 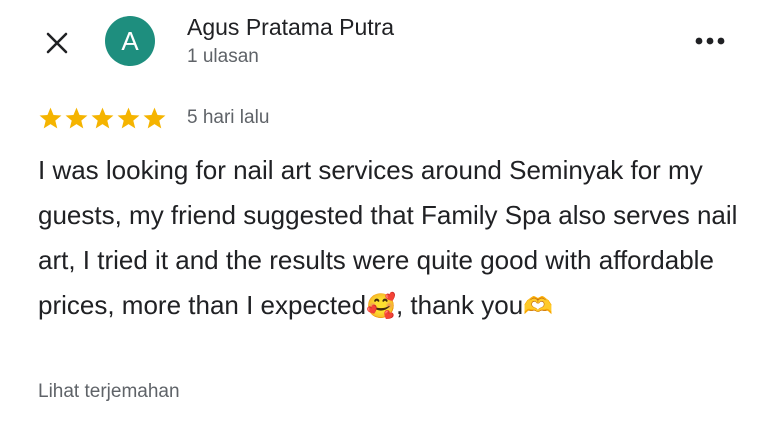 I want to click on close-button, so click(x=57, y=43).